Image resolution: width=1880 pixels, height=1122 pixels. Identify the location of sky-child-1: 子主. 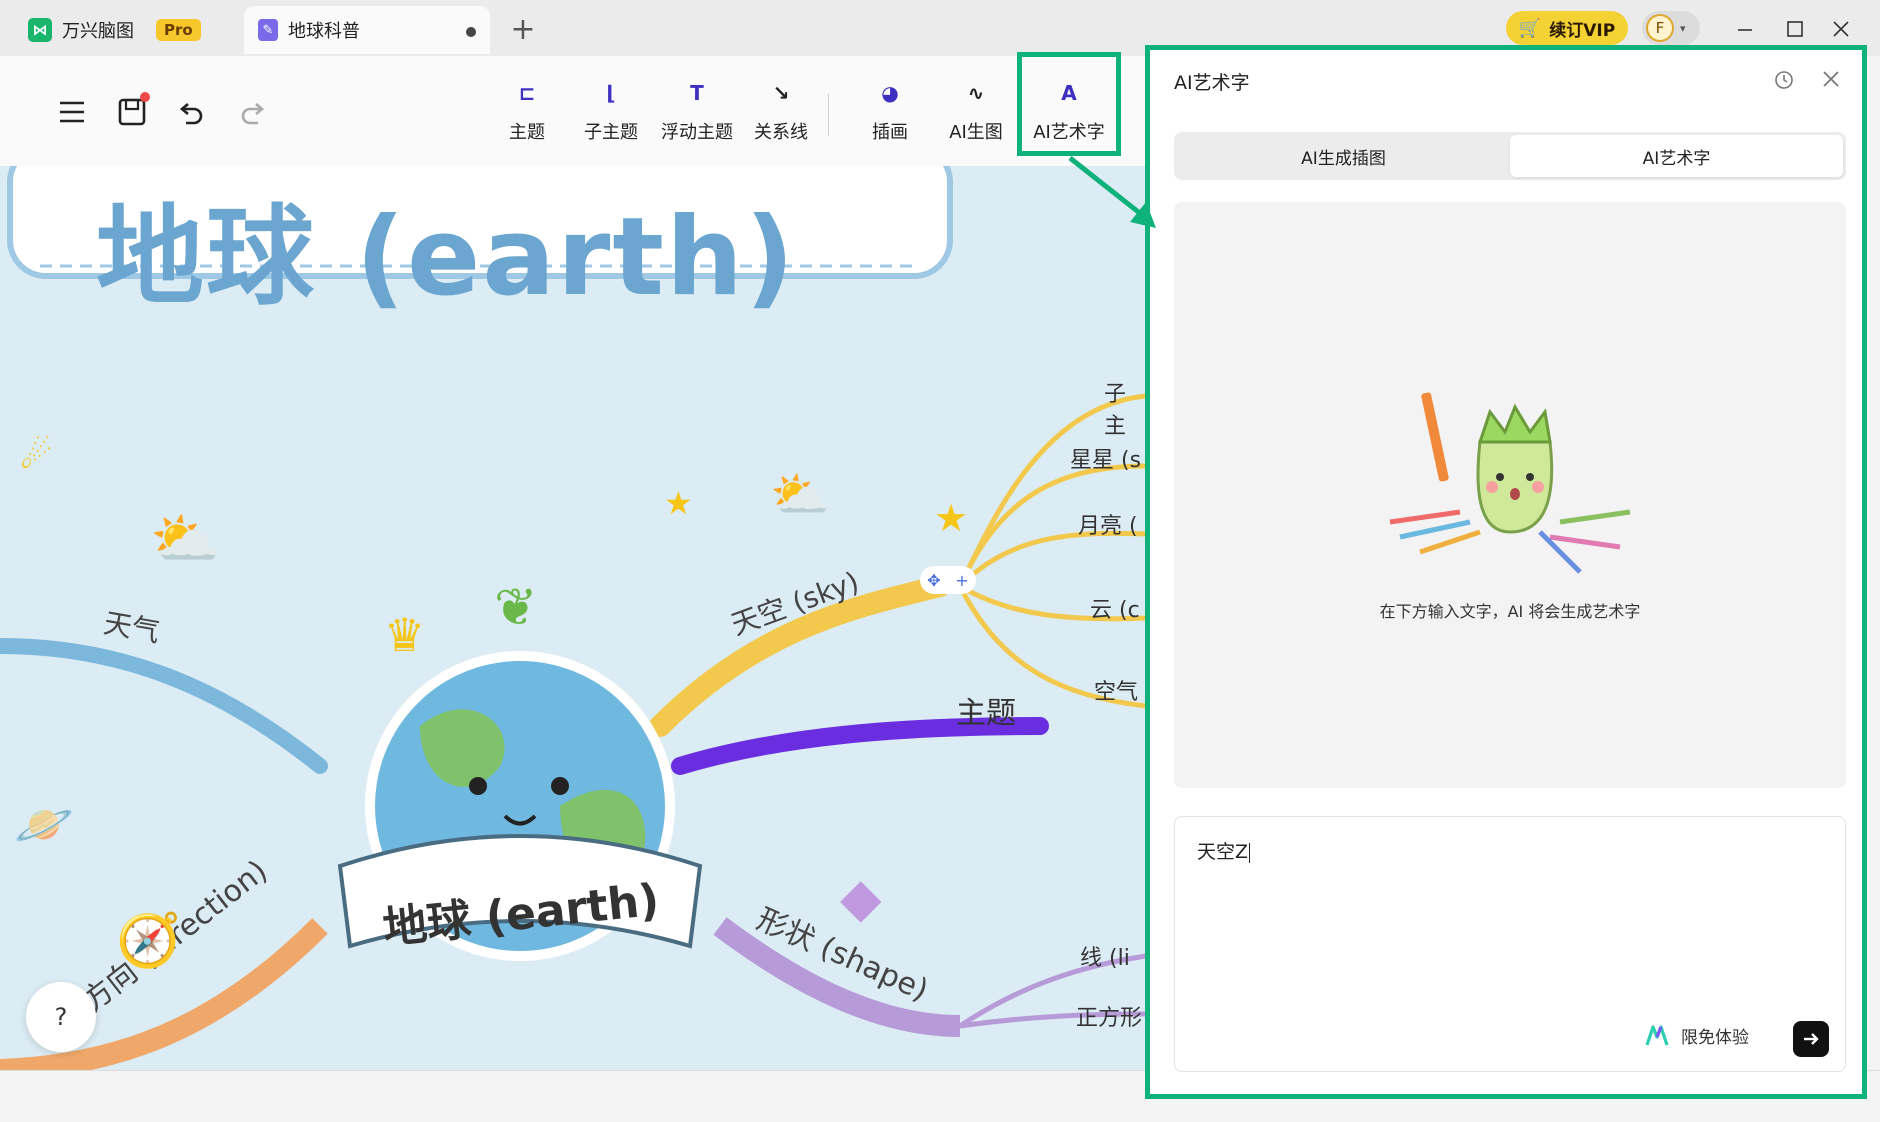
(1125, 408).